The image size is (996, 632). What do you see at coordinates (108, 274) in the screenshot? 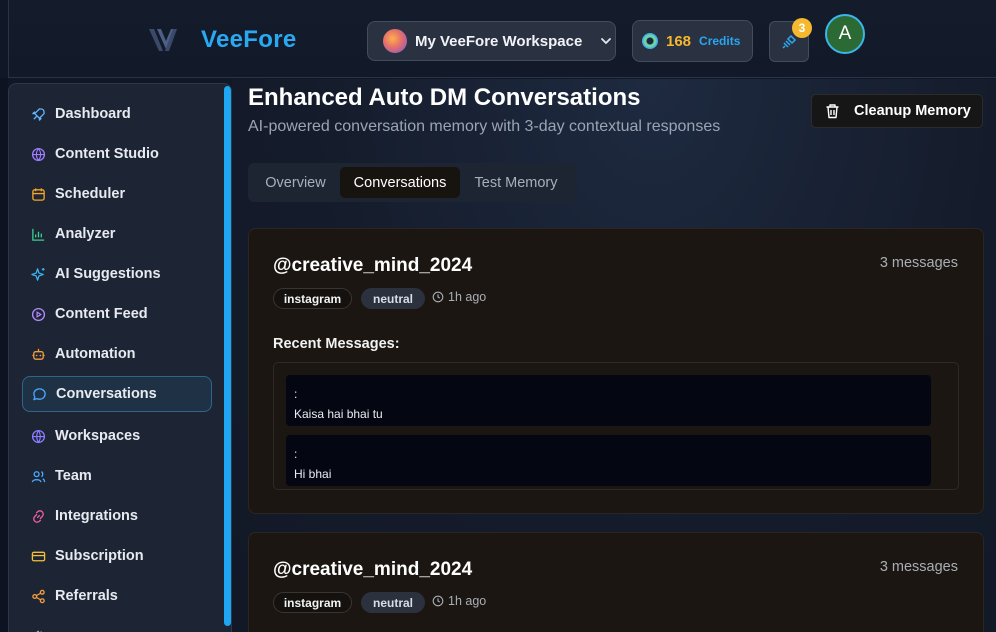
I see `sidebar-item-label: AI Suggestions` at bounding box center [108, 274].